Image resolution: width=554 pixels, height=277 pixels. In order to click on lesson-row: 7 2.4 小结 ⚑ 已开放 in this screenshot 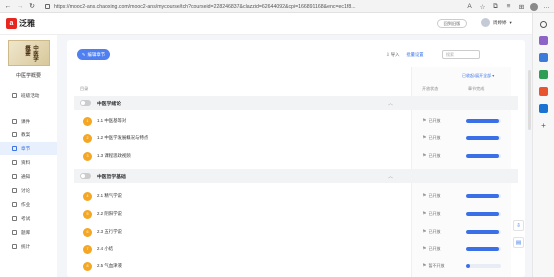, I will do `click(296, 249)`.